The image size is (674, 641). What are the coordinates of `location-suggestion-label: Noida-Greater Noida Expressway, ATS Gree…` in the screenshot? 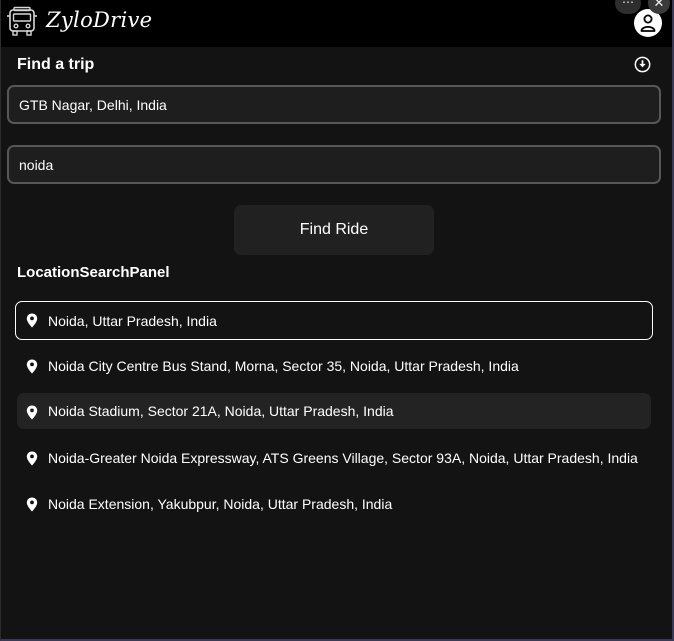 It's located at (343, 458).